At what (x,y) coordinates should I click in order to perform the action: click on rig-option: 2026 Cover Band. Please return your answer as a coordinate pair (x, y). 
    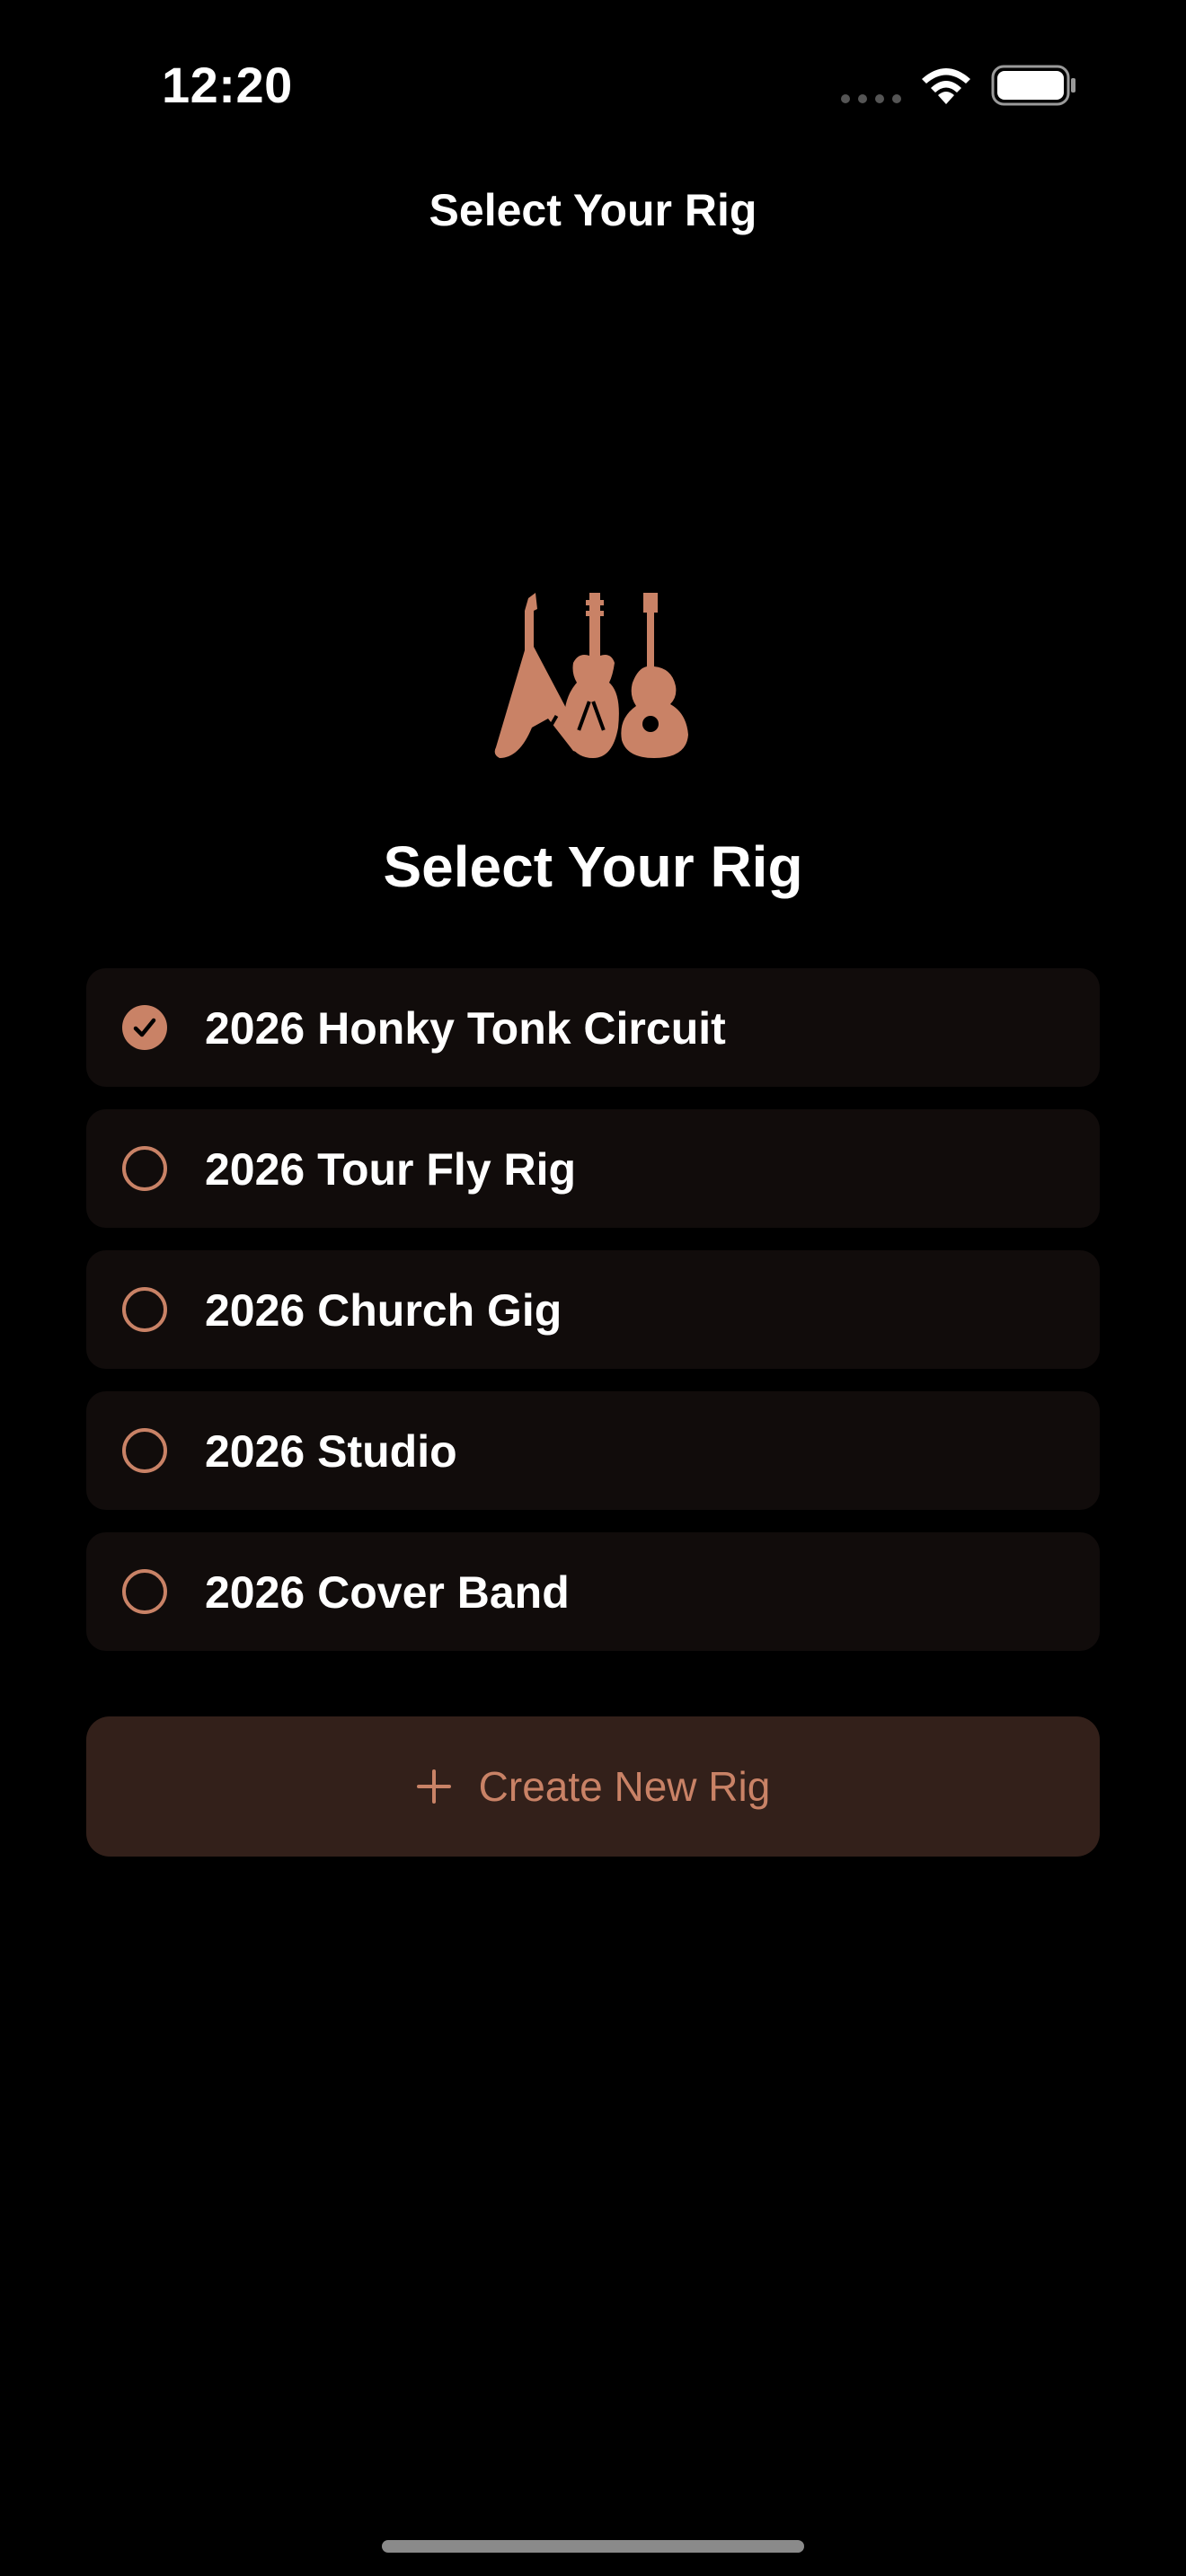
    Looking at the image, I should click on (593, 1591).